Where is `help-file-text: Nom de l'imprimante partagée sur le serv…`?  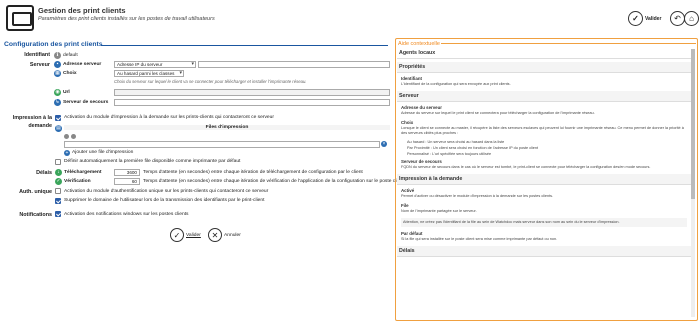
help-file-text: Nom de l'imprimante partagée sur le serv… is located at coordinates (439, 211).